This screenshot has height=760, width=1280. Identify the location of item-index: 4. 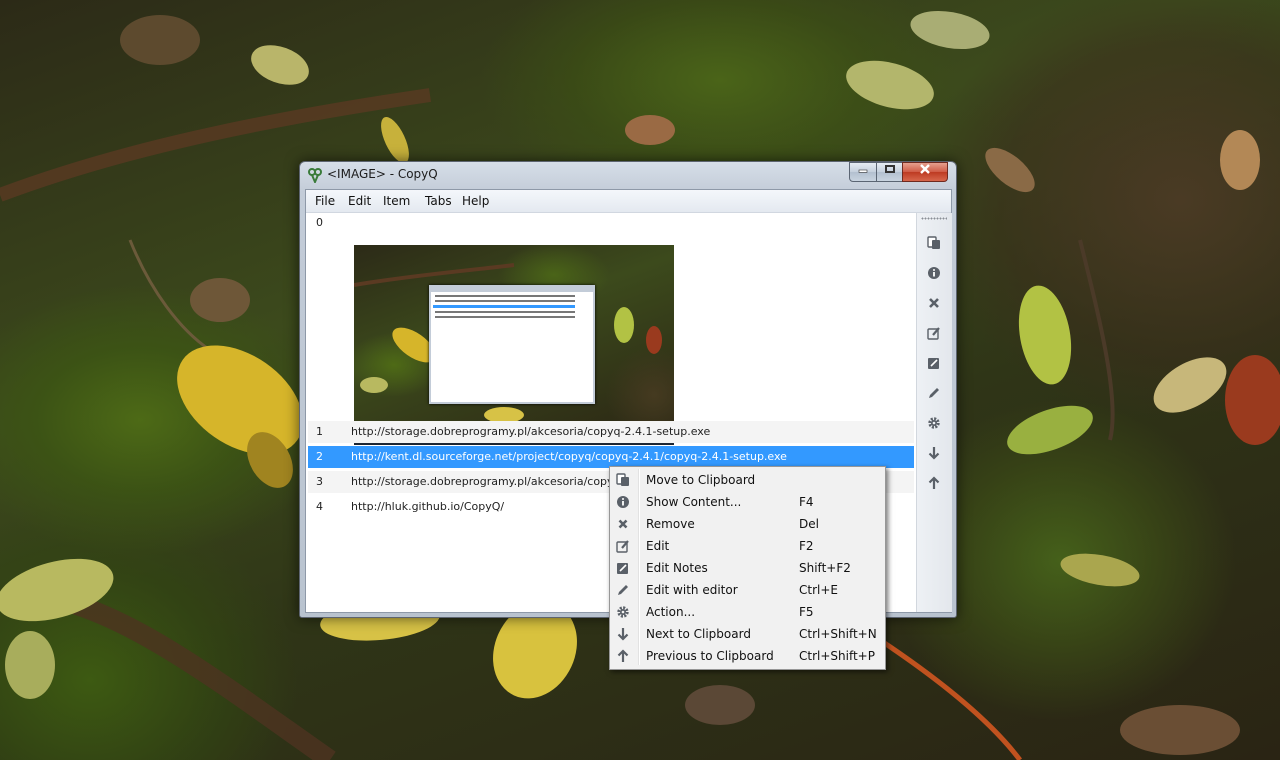
(319, 506).